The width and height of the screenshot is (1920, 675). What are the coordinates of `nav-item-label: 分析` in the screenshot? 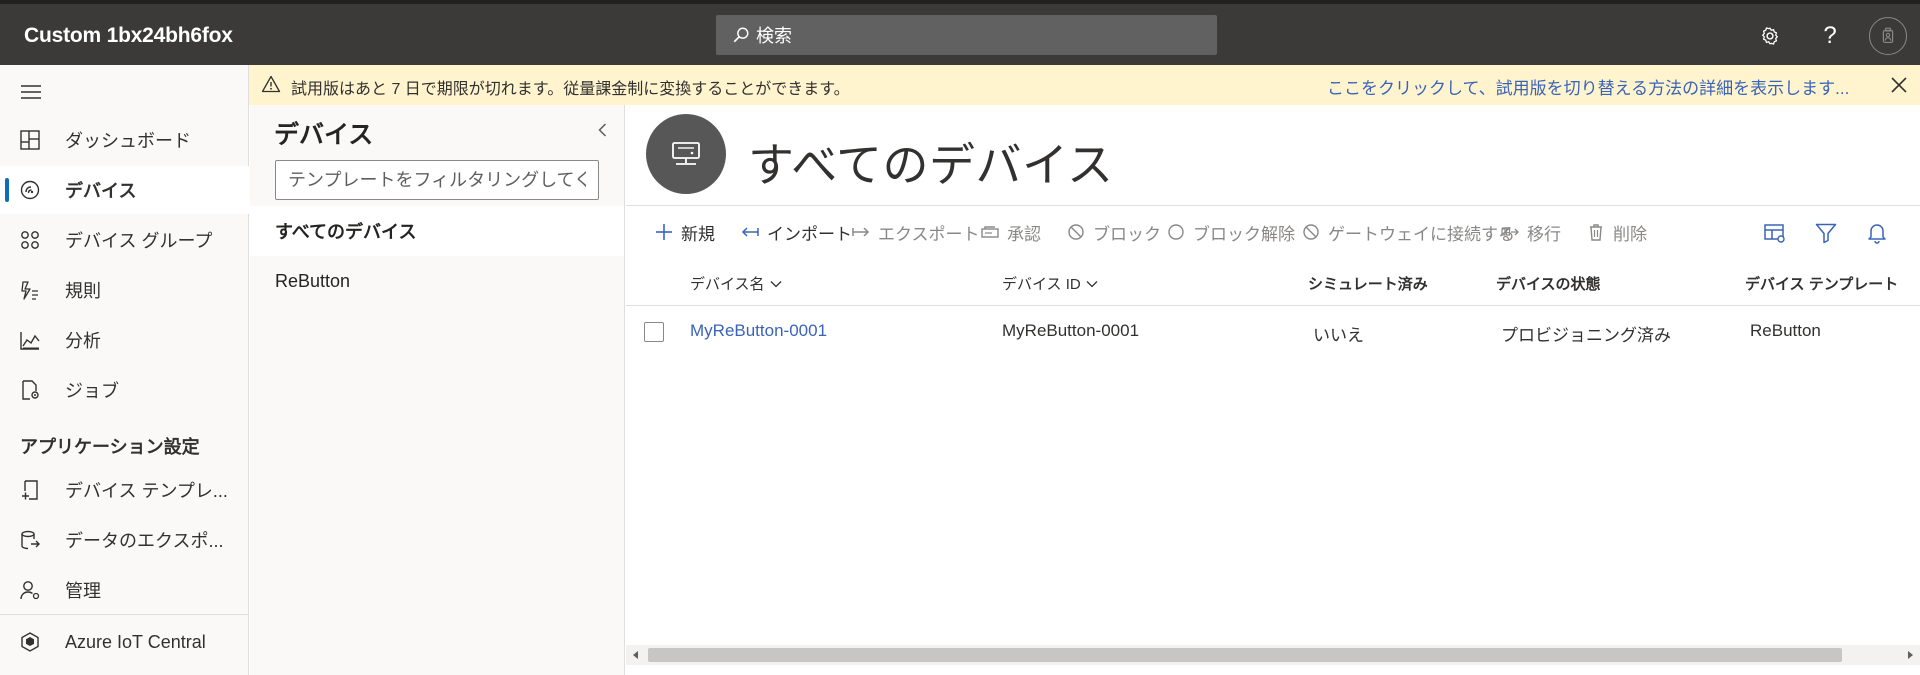 It's located at (83, 341).